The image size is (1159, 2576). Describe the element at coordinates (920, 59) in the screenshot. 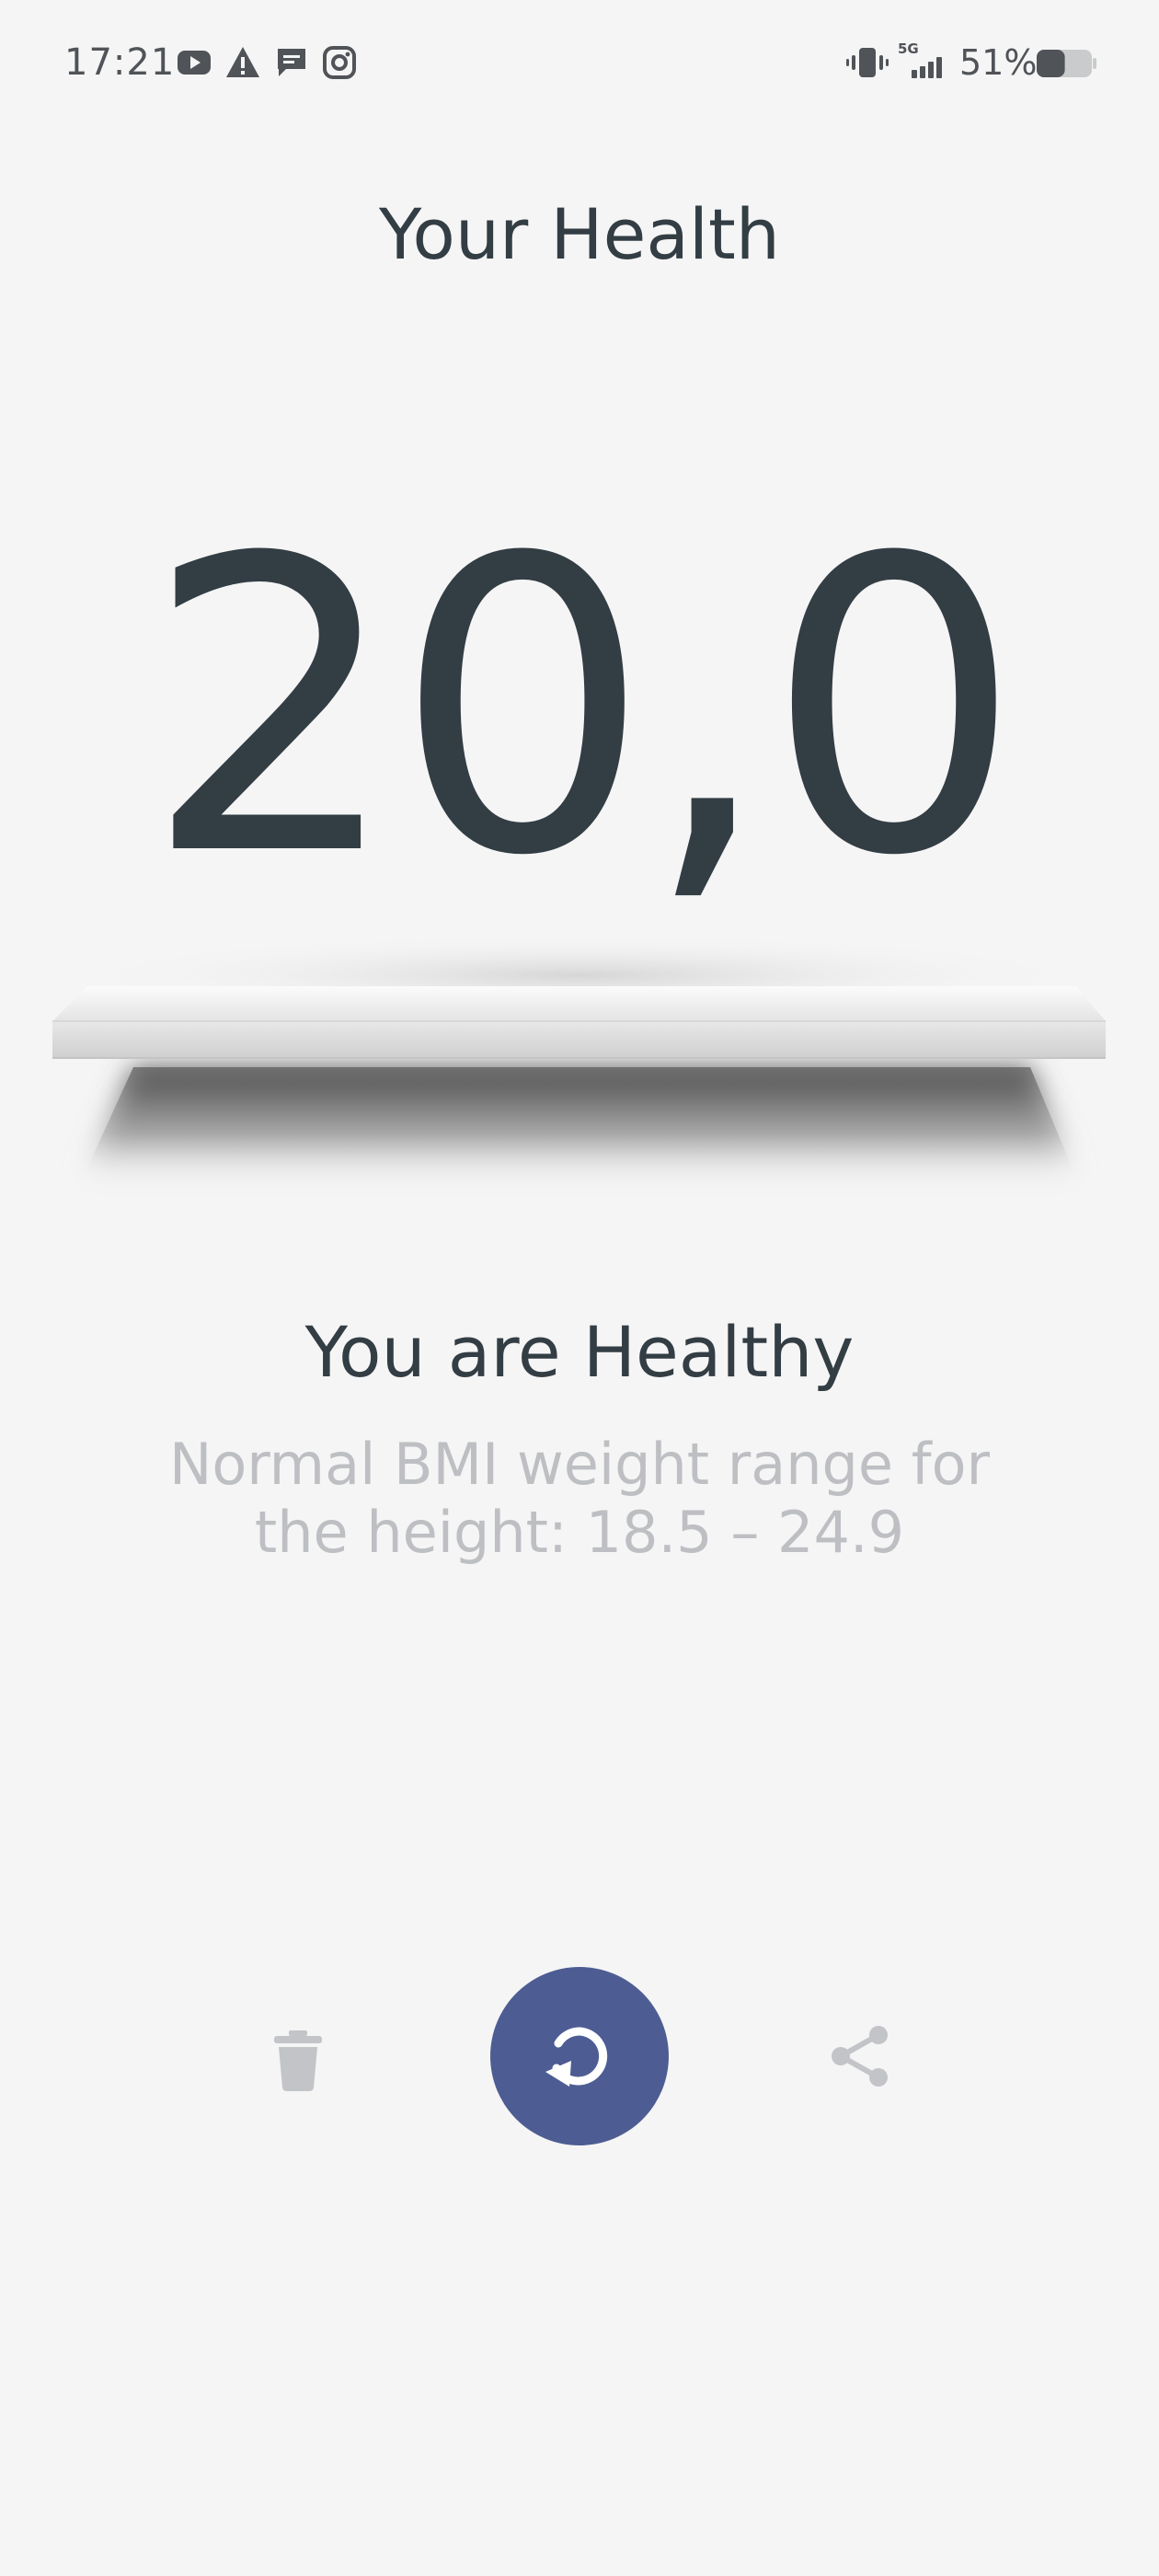

I see `signal-5g-icon: 5G` at that location.